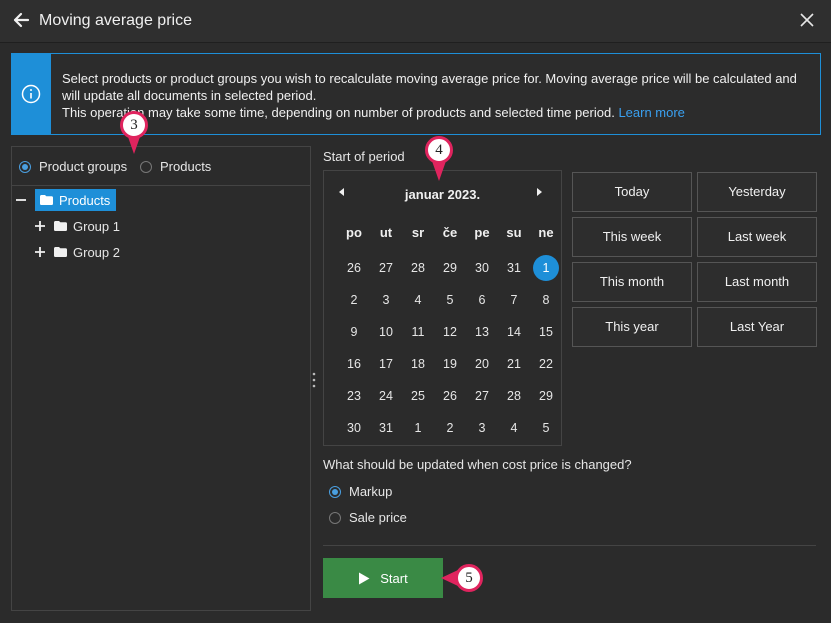 The height and width of the screenshot is (623, 831). I want to click on radio-dot-products, so click(146, 166).